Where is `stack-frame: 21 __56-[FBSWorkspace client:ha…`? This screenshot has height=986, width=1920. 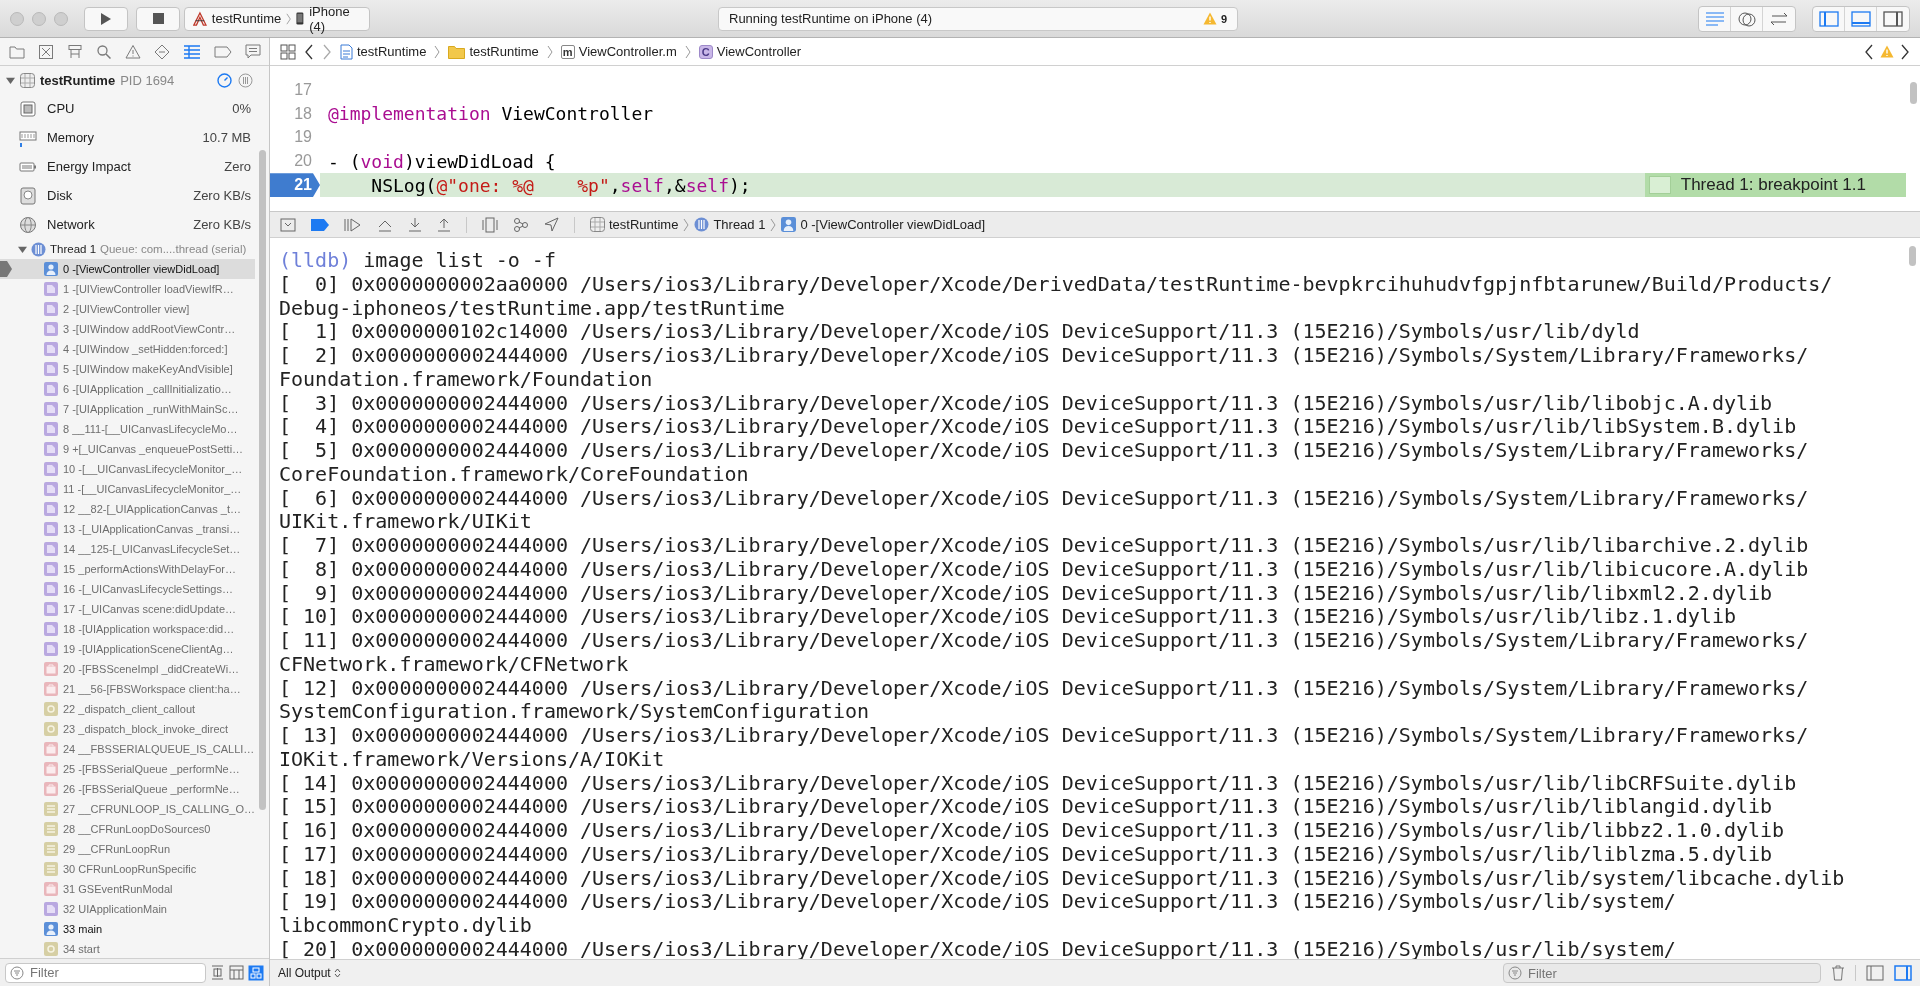
stack-frame: 21 __56-[FBSWorkspace client:ha… is located at coordinates (127, 689).